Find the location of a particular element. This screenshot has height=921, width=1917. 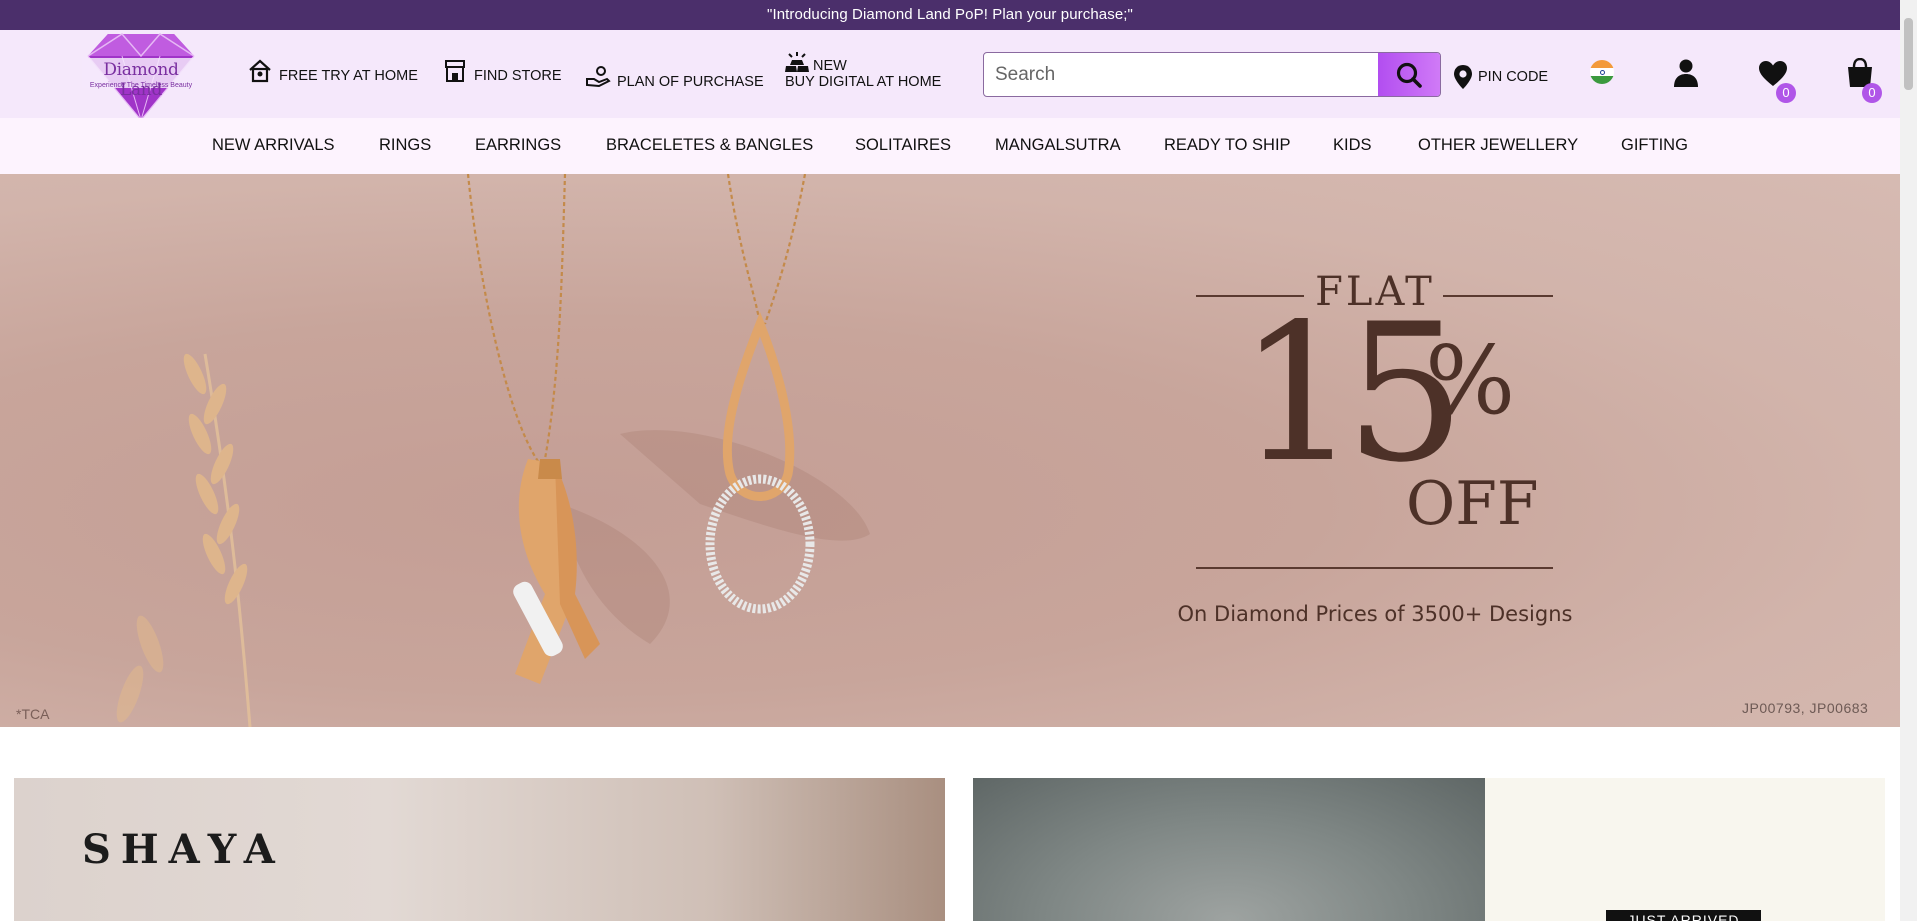

cart-count-badge: 0 is located at coordinates (1872, 93).